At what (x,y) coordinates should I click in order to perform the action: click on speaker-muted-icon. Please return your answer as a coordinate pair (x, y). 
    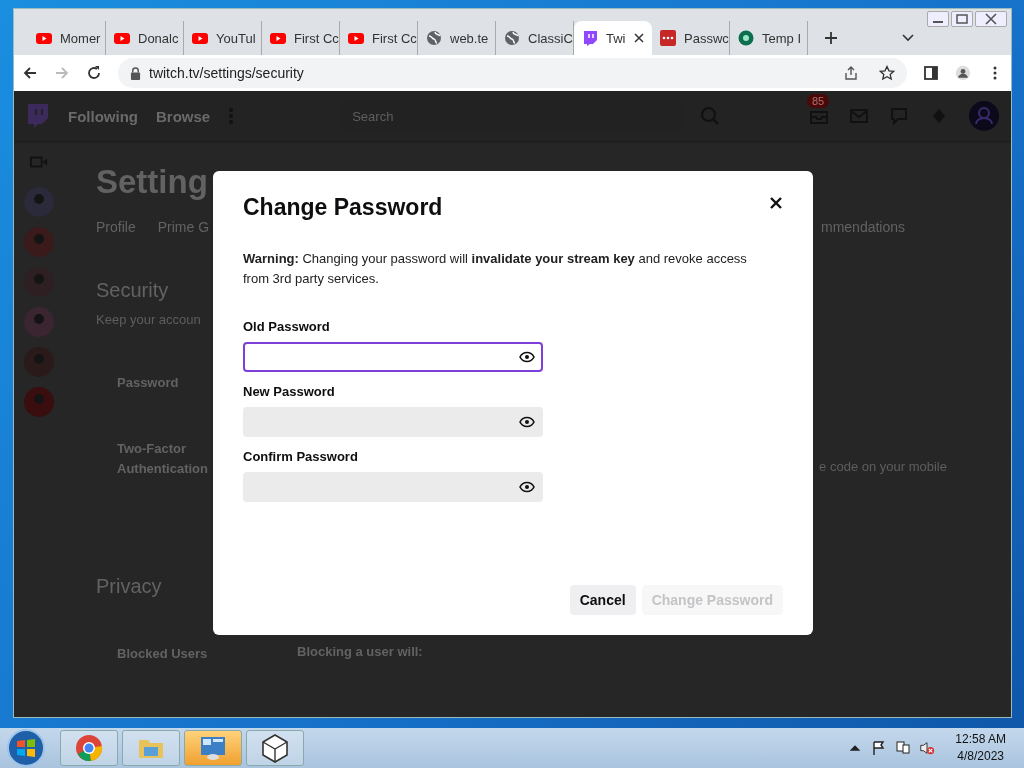
    Looking at the image, I should click on (927, 748).